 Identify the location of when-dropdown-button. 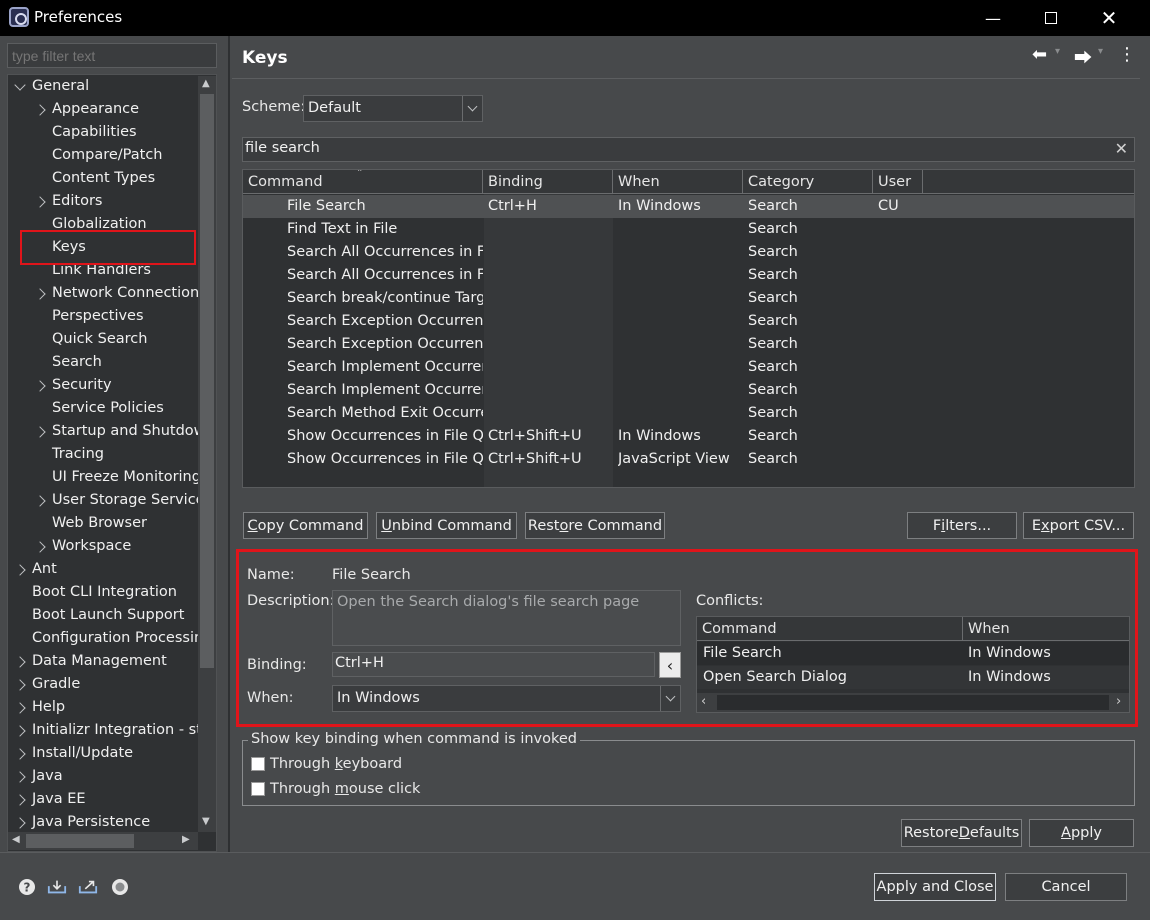
(670, 698).